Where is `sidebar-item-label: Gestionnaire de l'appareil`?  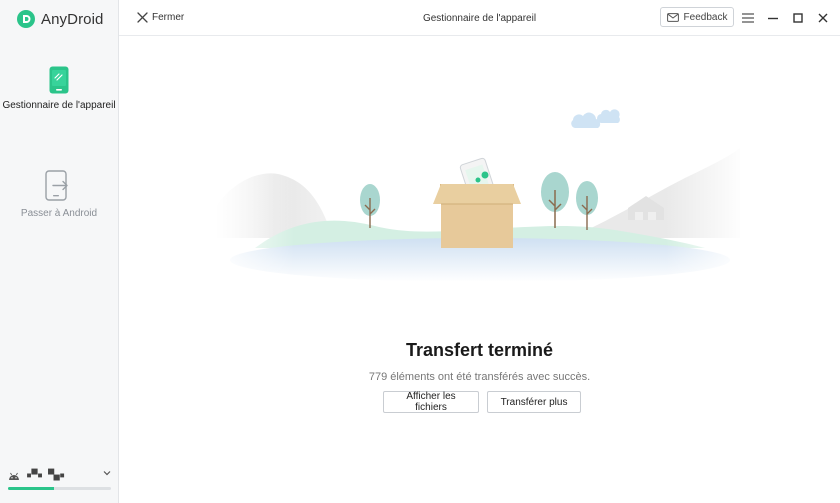 sidebar-item-label: Gestionnaire de l'appareil is located at coordinates (59, 105).